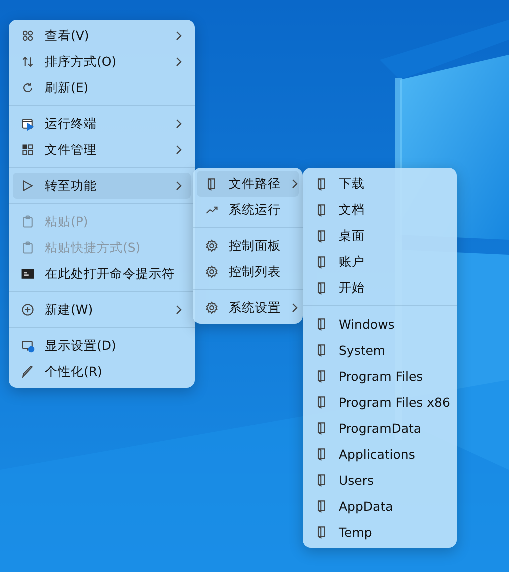 Image resolution: width=509 pixels, height=572 pixels. Describe the element at coordinates (255, 272) in the screenshot. I see `menu-label: 控制列表` at that location.